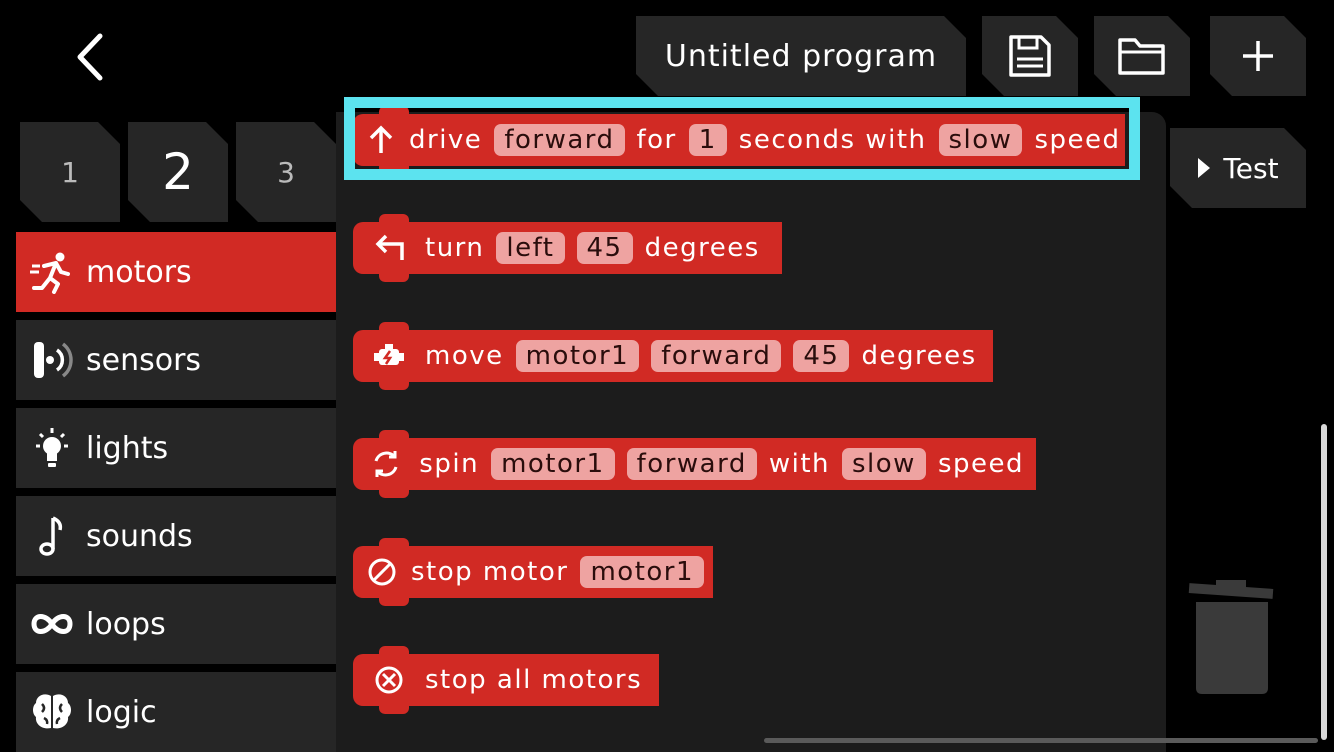 The height and width of the screenshot is (752, 1334). Describe the element at coordinates (530, 248) in the screenshot. I see `direction-param: left` at that location.